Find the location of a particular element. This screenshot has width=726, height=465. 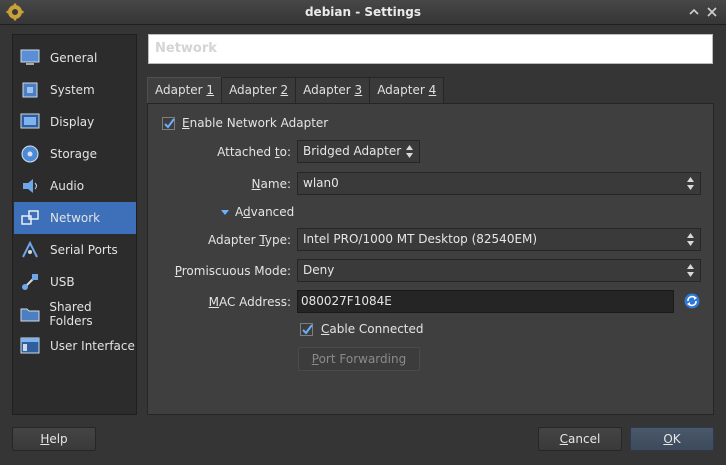

sidebar-item-shared-folders: Shared Folders is located at coordinates (75, 314).